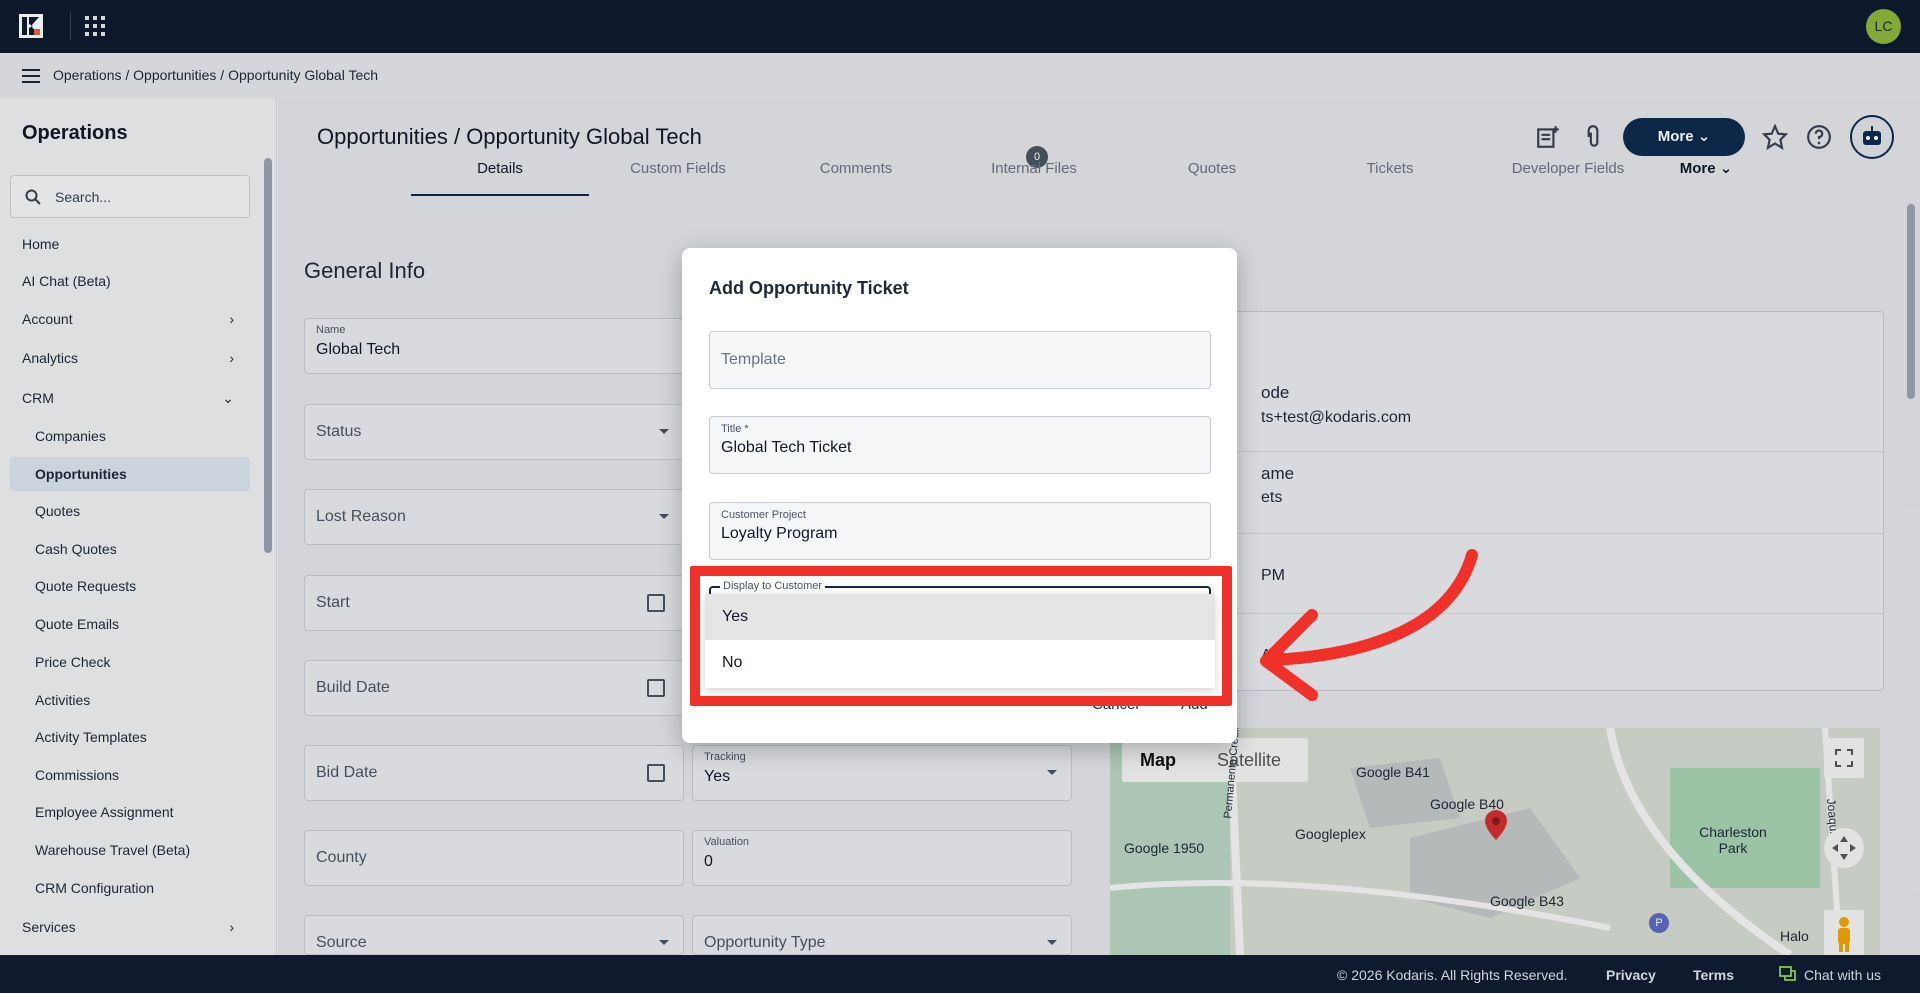 The width and height of the screenshot is (1920, 993). I want to click on ticket-title-field: Title * Global Tech Ticket, so click(960, 445).